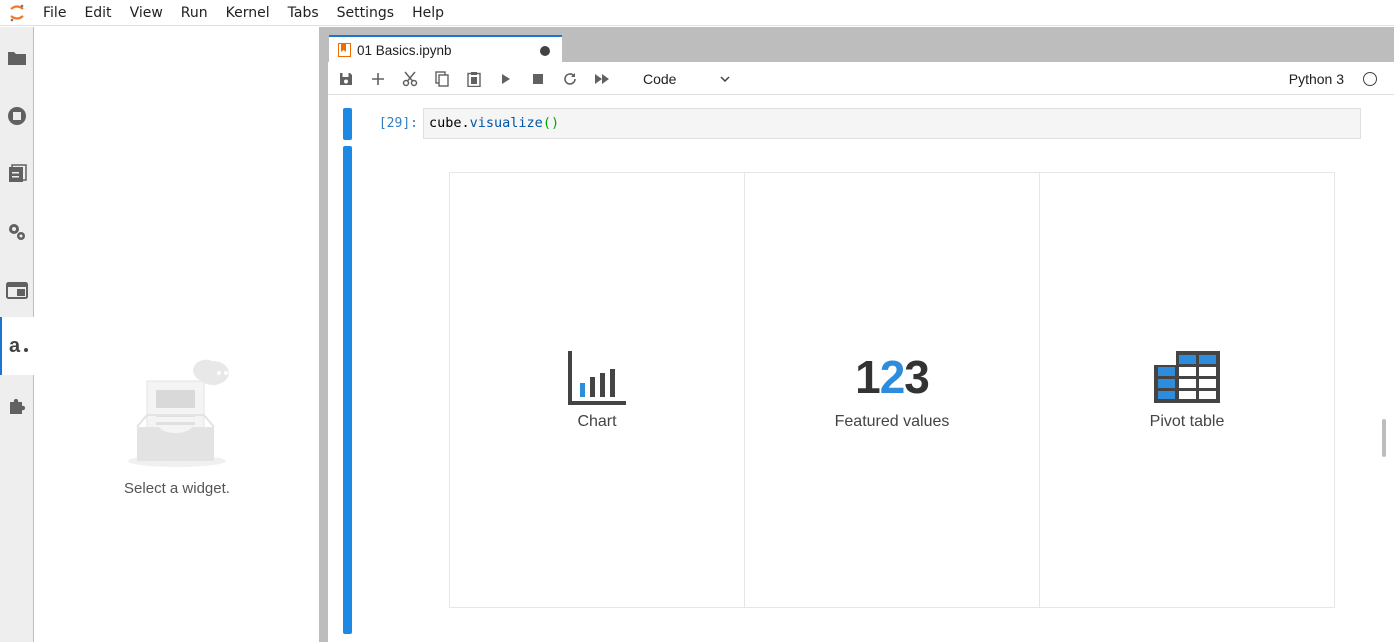 The image size is (1394, 642). What do you see at coordinates (861, 79) in the screenshot?
I see `notebook-toolbar: Code Python 3` at bounding box center [861, 79].